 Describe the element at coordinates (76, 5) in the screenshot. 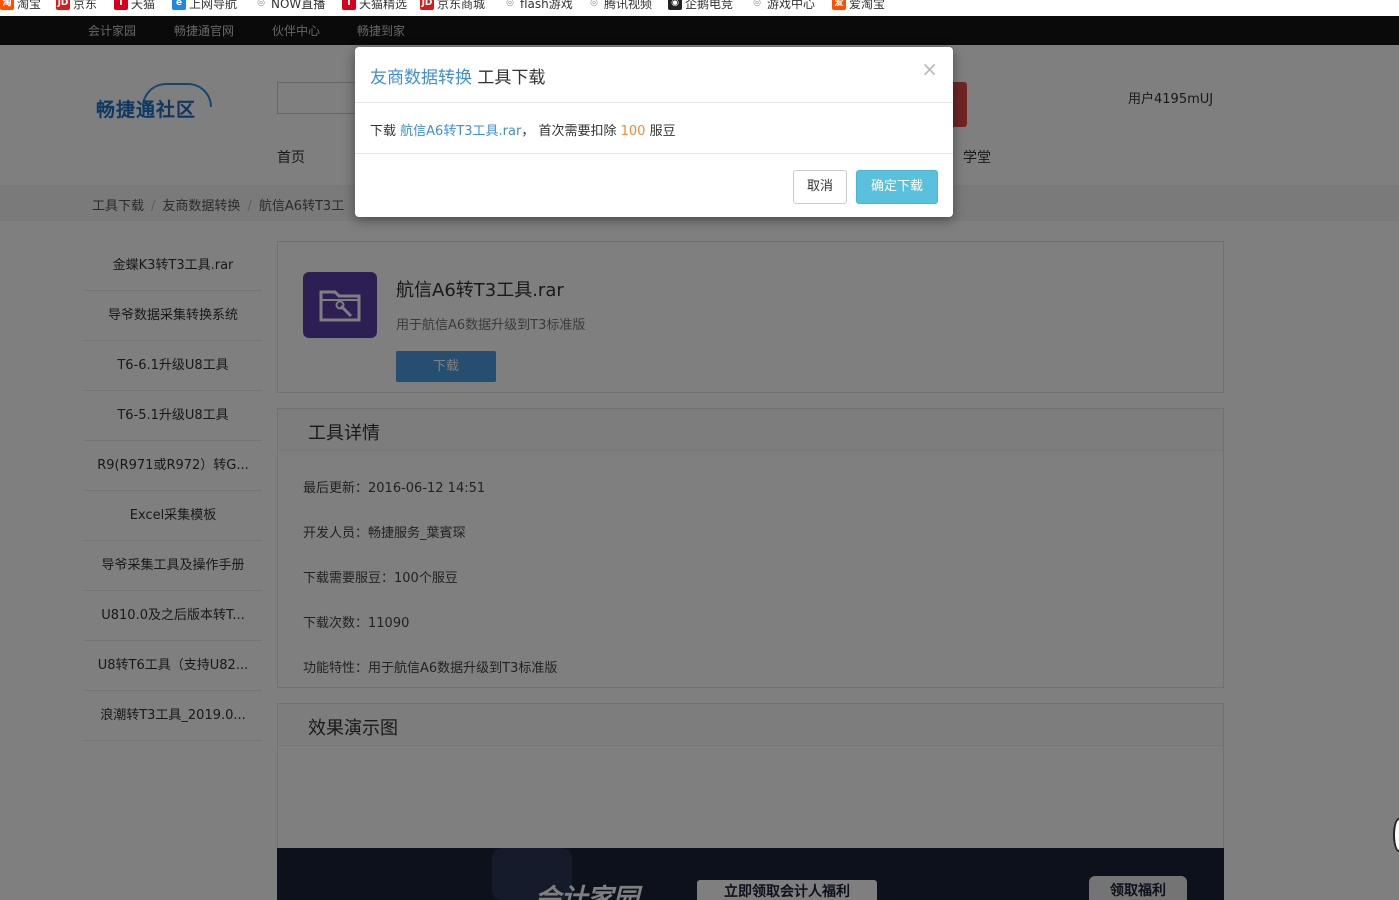

I see `bookmark-jd: JD 京东` at that location.